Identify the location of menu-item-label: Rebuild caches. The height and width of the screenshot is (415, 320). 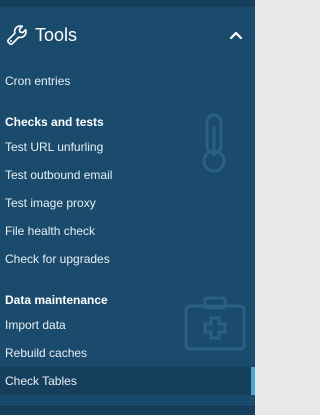
(46, 353).